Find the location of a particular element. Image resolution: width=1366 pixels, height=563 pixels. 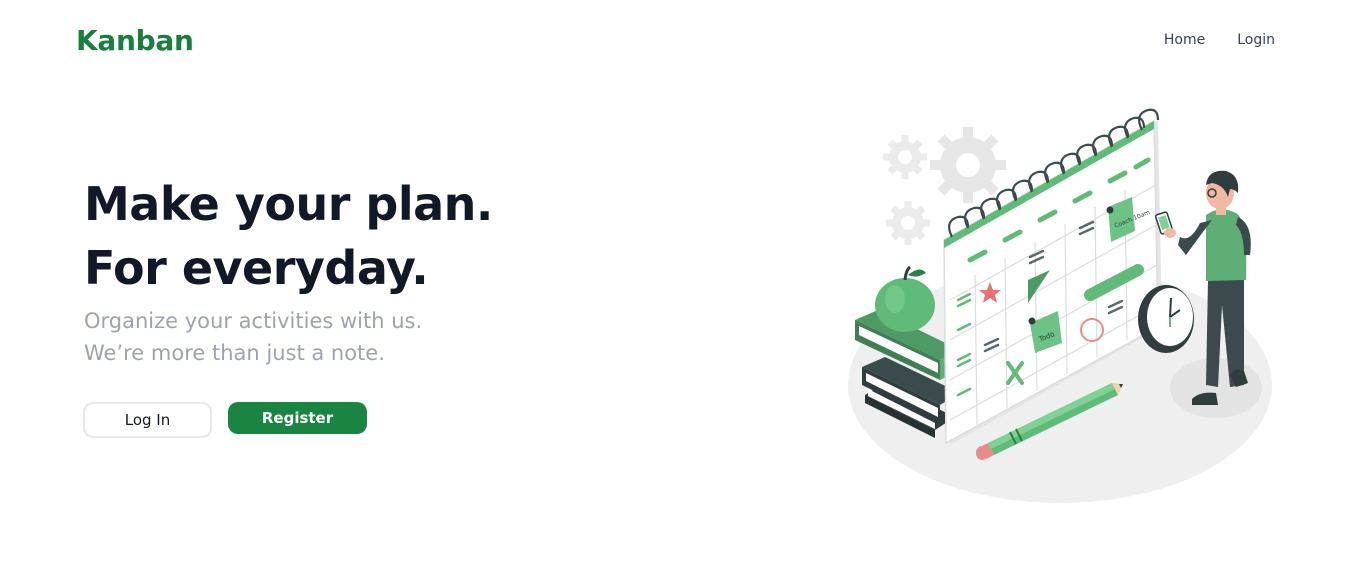

hero-subtitle-line-2: We’re more than just a note. is located at coordinates (234, 353).